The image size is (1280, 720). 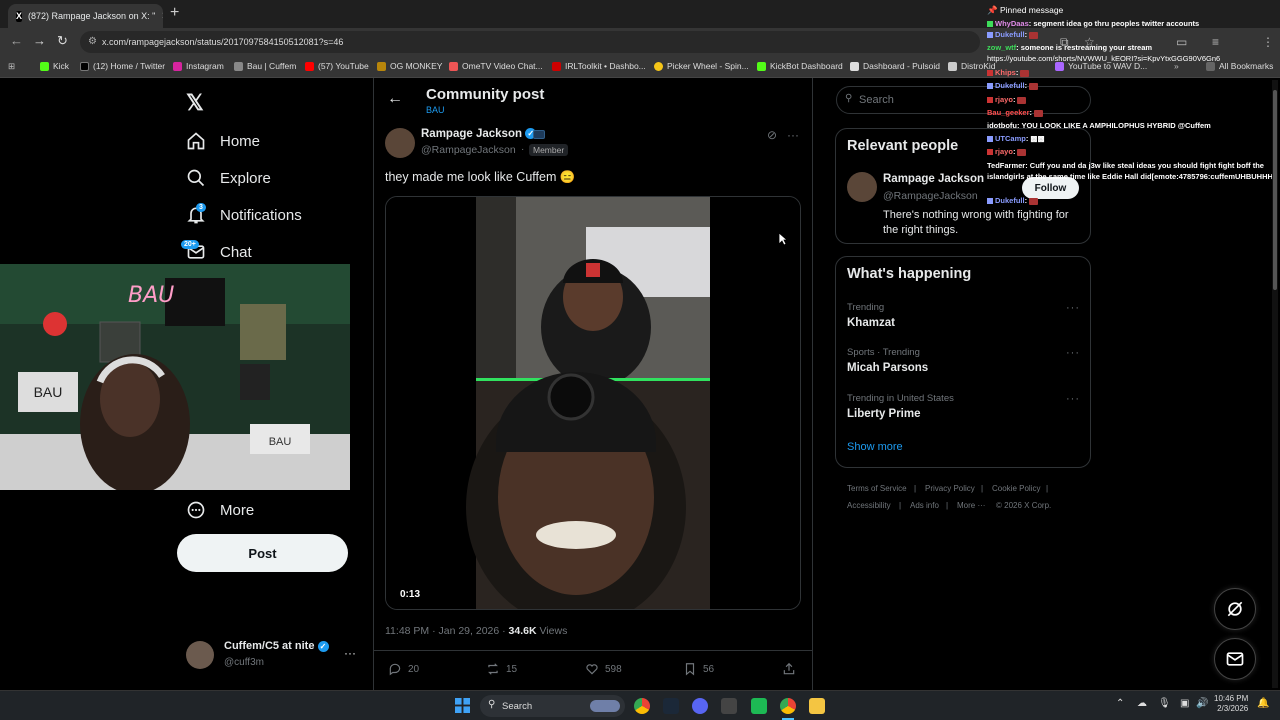 What do you see at coordinates (196, 510) in the screenshot?
I see `more-circle-icon` at bounding box center [196, 510].